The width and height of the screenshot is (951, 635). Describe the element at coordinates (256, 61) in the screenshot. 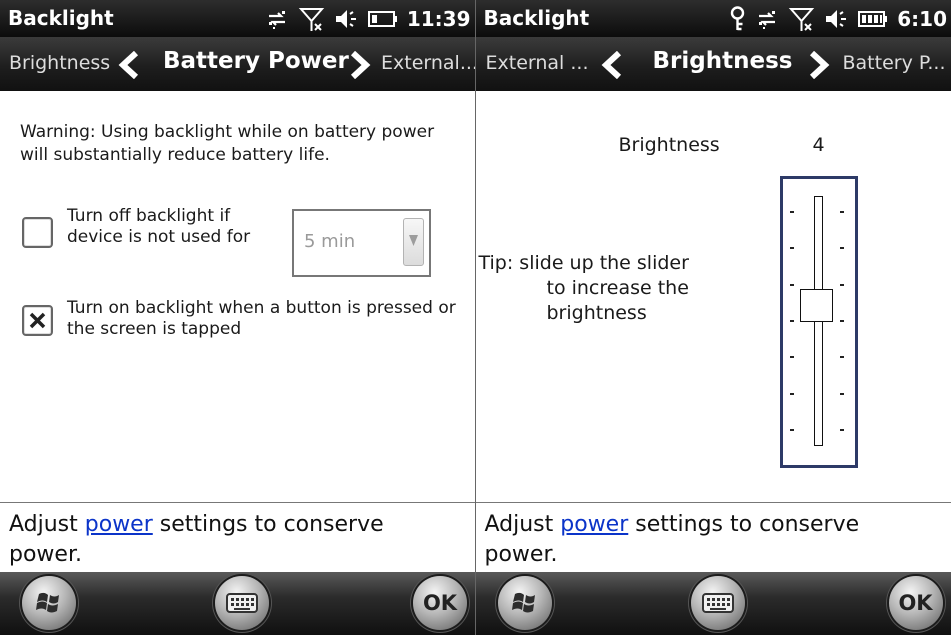

I see `tab-current: Battery Power` at that location.